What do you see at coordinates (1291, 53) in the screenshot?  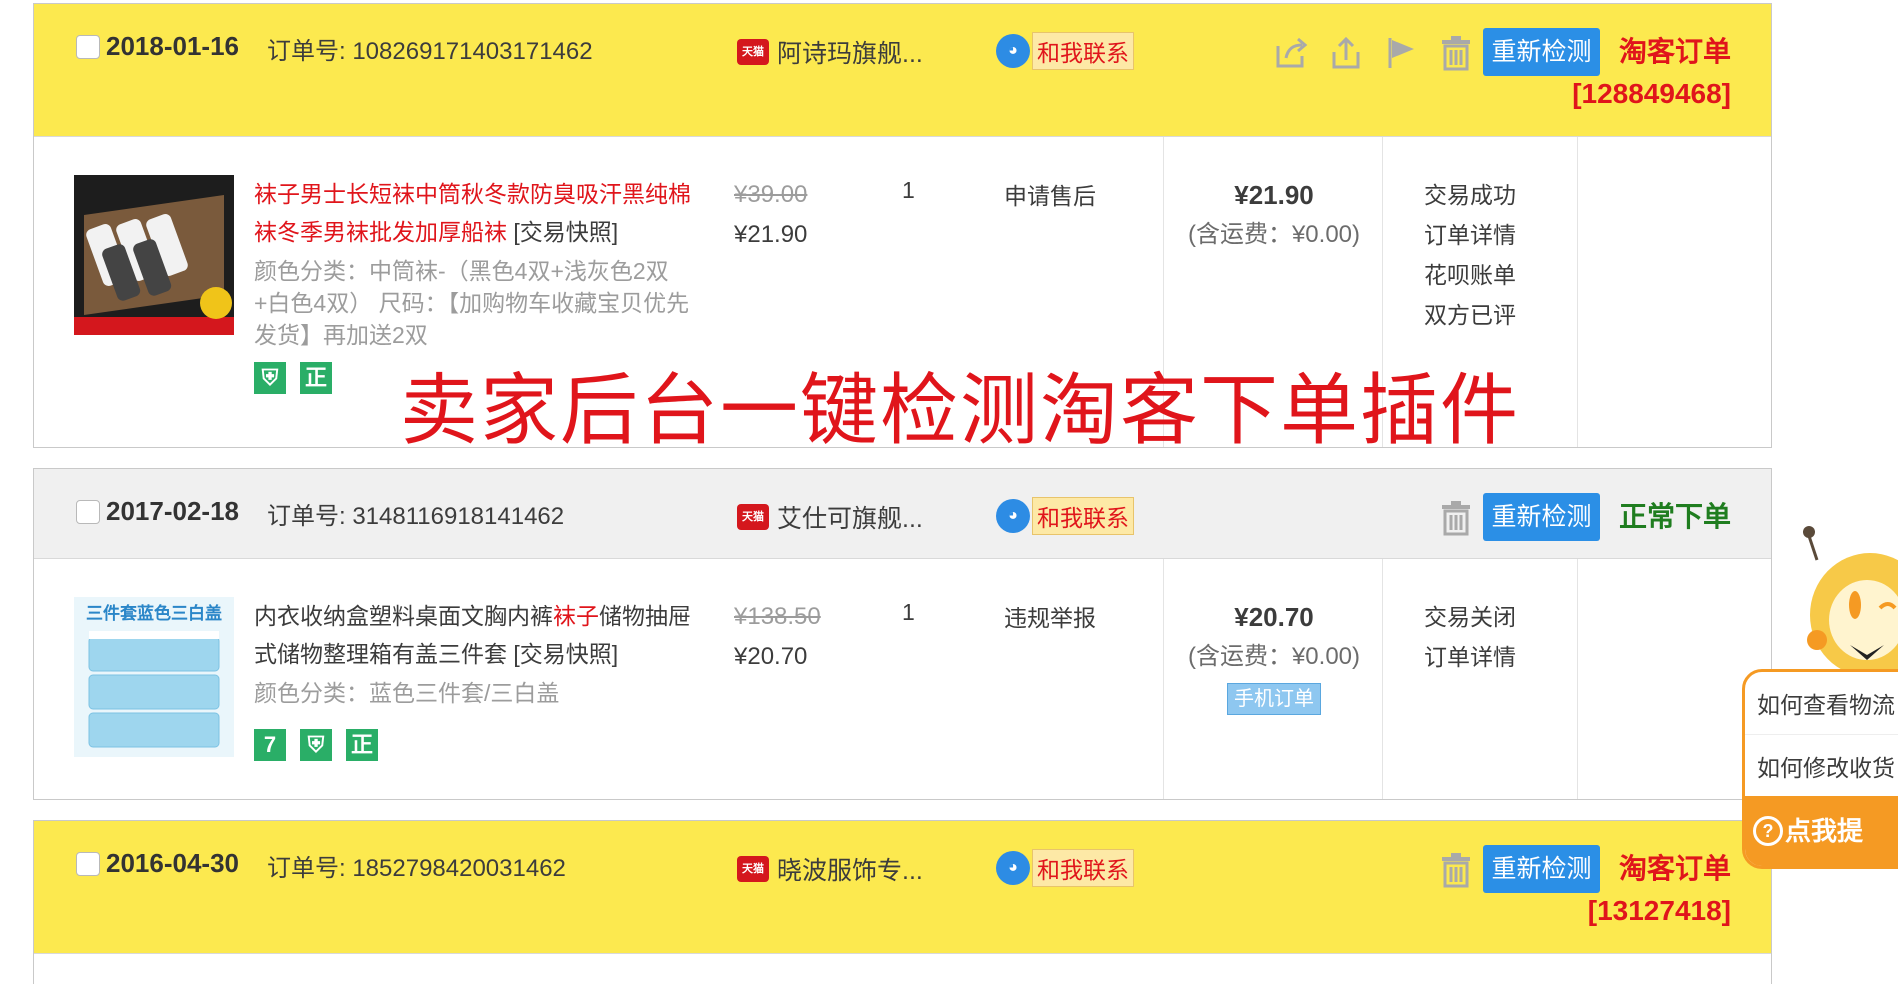 I see `share-icon` at bounding box center [1291, 53].